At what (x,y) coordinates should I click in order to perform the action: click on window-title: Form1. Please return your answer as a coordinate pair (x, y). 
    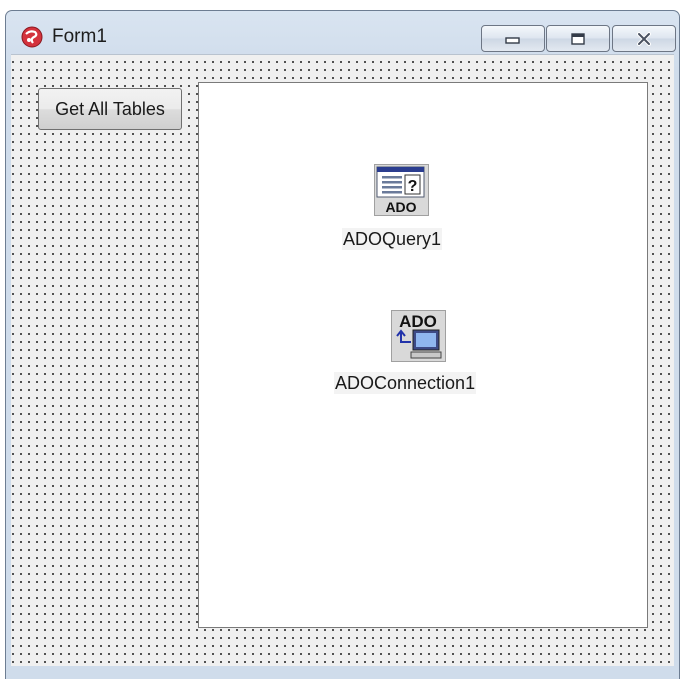
    Looking at the image, I should click on (79, 36).